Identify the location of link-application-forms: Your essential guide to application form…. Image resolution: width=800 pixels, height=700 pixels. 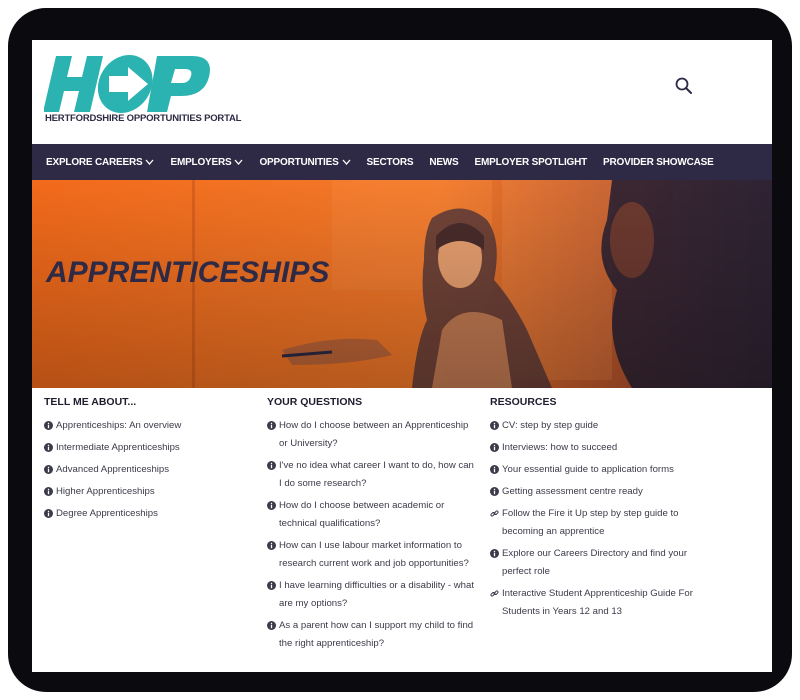
(600, 470).